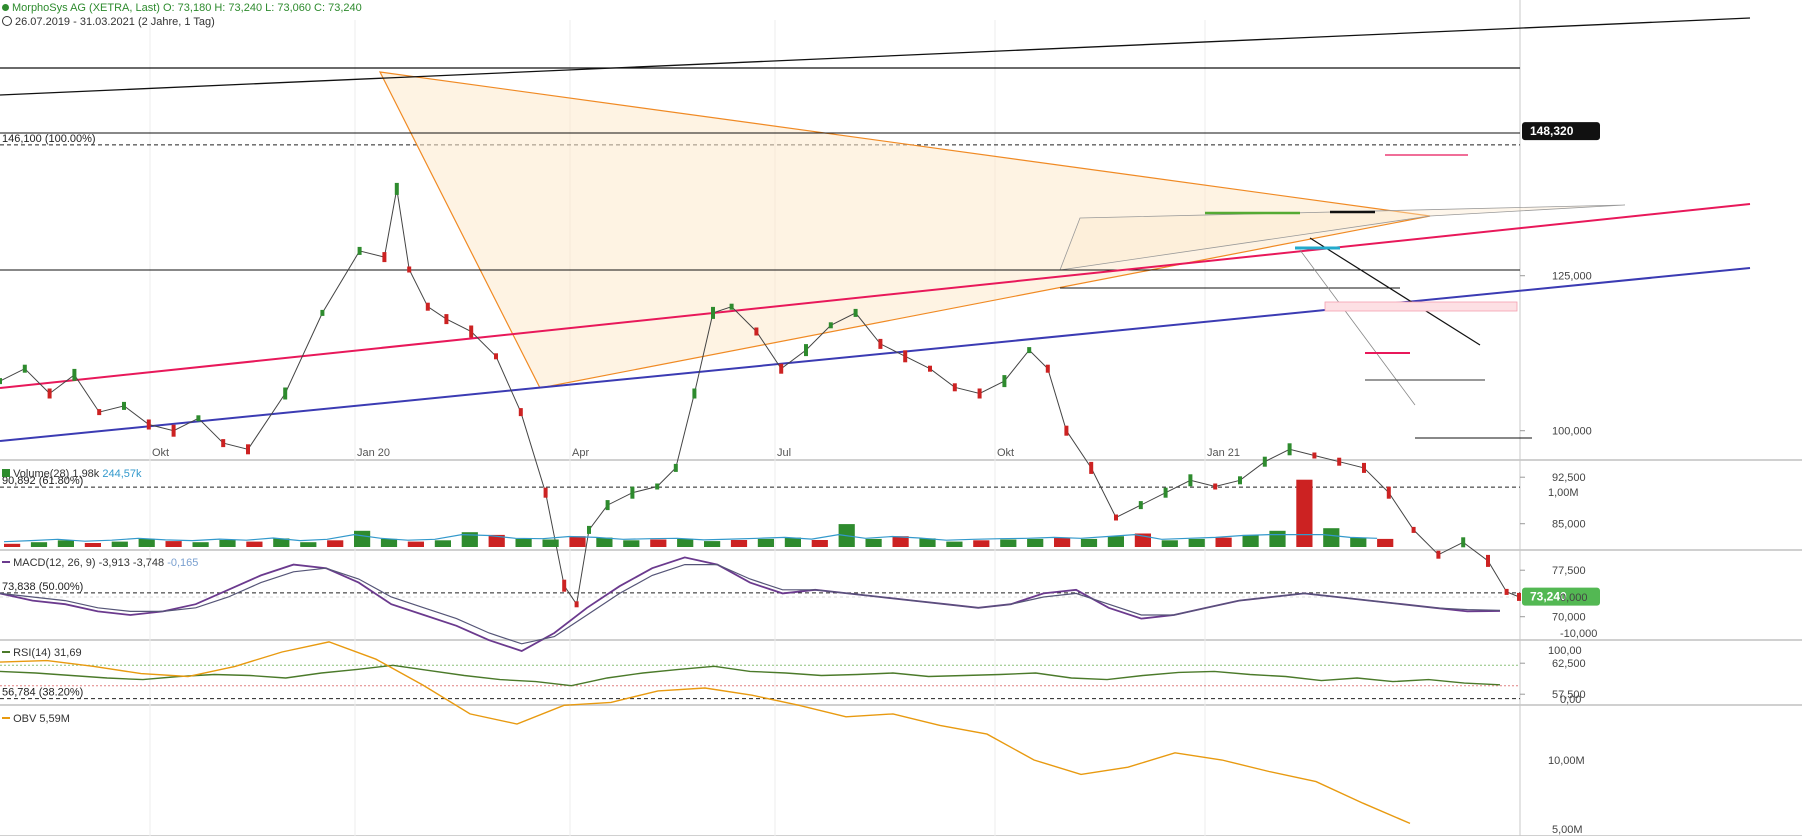  I want to click on volume-legend: Volume(28) 1,98k 244,57k, so click(72, 474).